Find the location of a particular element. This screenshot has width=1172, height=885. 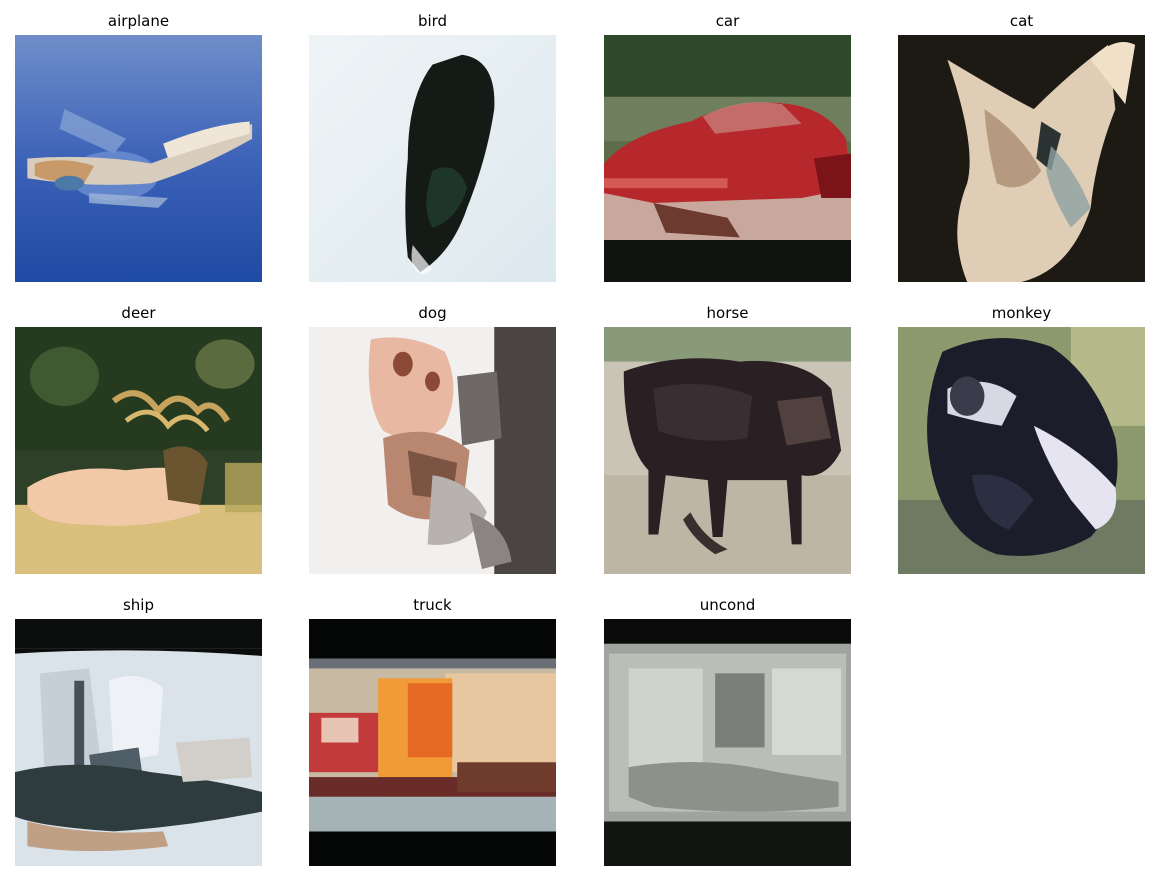

panel-truck: truck is located at coordinates (432, 729).